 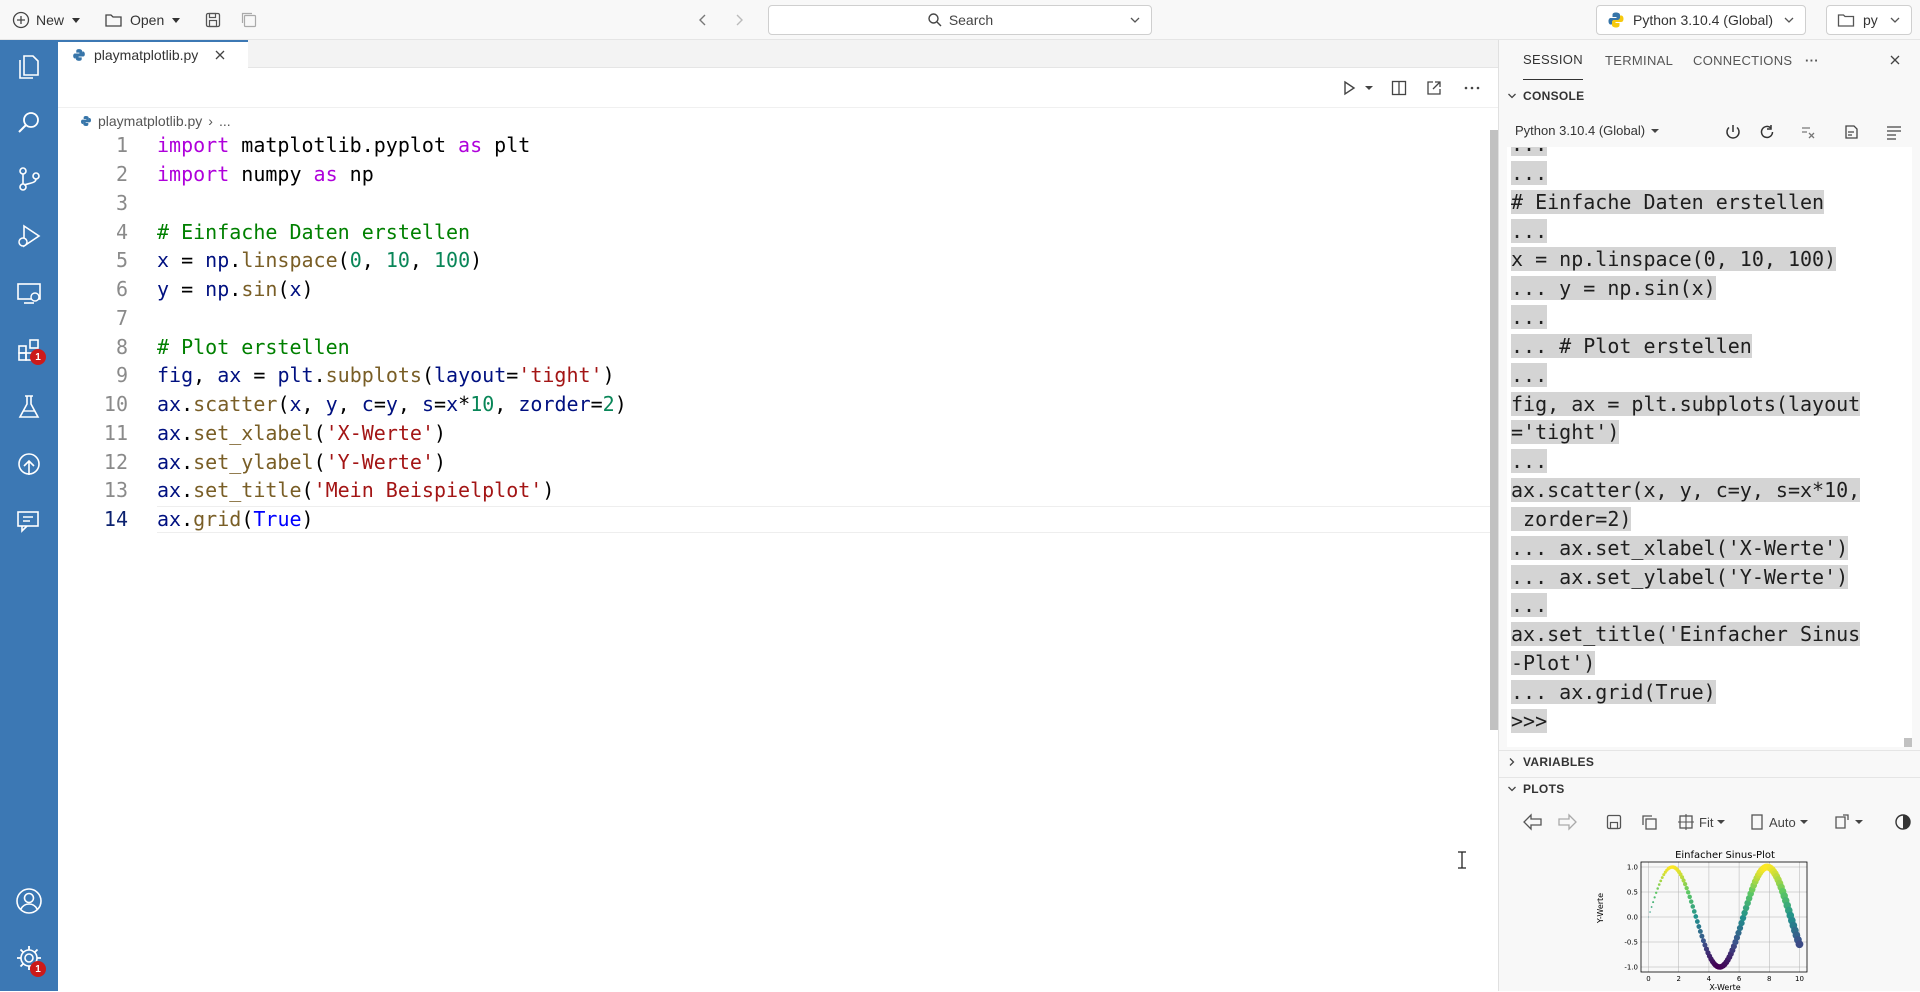 I want to click on open-plot-menu, so click(x=1848, y=822).